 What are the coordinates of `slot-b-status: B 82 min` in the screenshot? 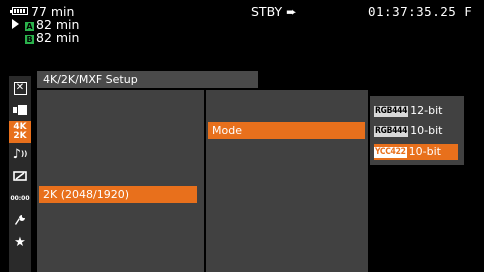 It's located at (52, 37).